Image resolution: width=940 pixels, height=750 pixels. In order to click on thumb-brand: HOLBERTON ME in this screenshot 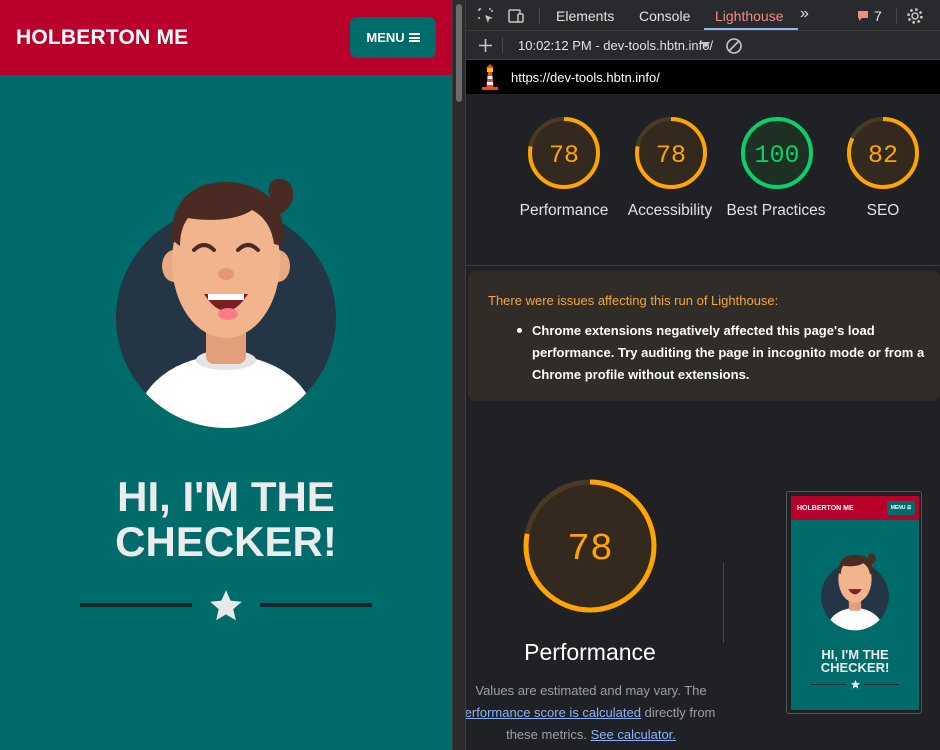, I will do `click(825, 508)`.